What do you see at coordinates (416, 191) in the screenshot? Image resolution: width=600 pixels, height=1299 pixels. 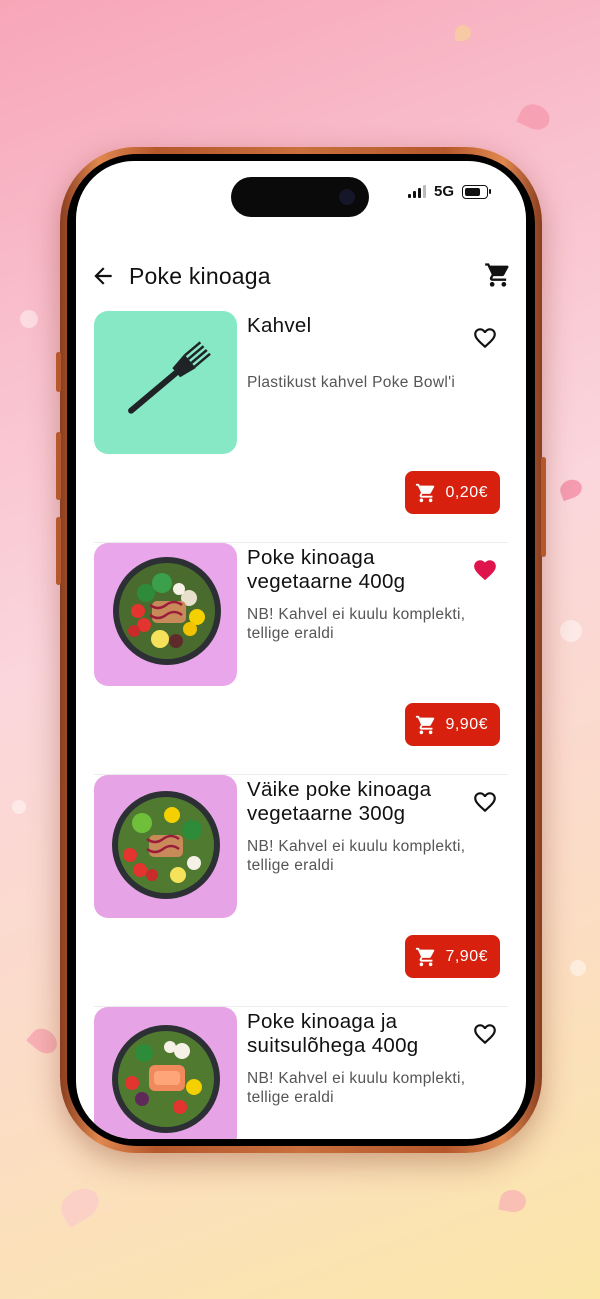 I see `signal-icon` at bounding box center [416, 191].